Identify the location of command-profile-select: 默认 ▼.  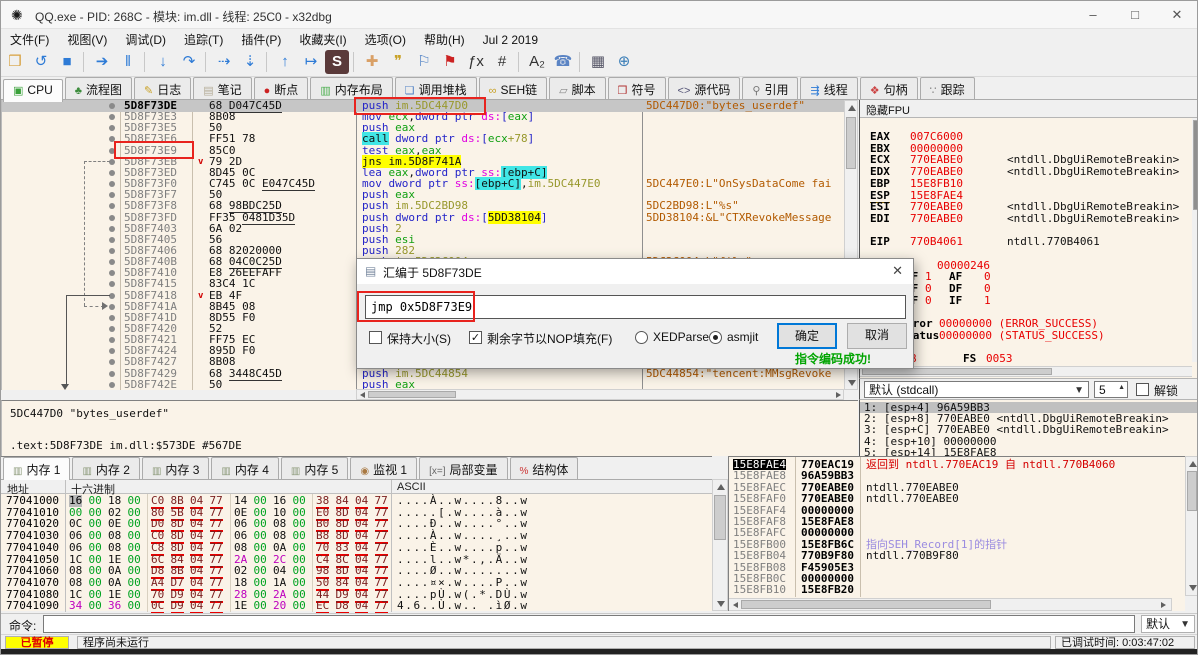
(1168, 624).